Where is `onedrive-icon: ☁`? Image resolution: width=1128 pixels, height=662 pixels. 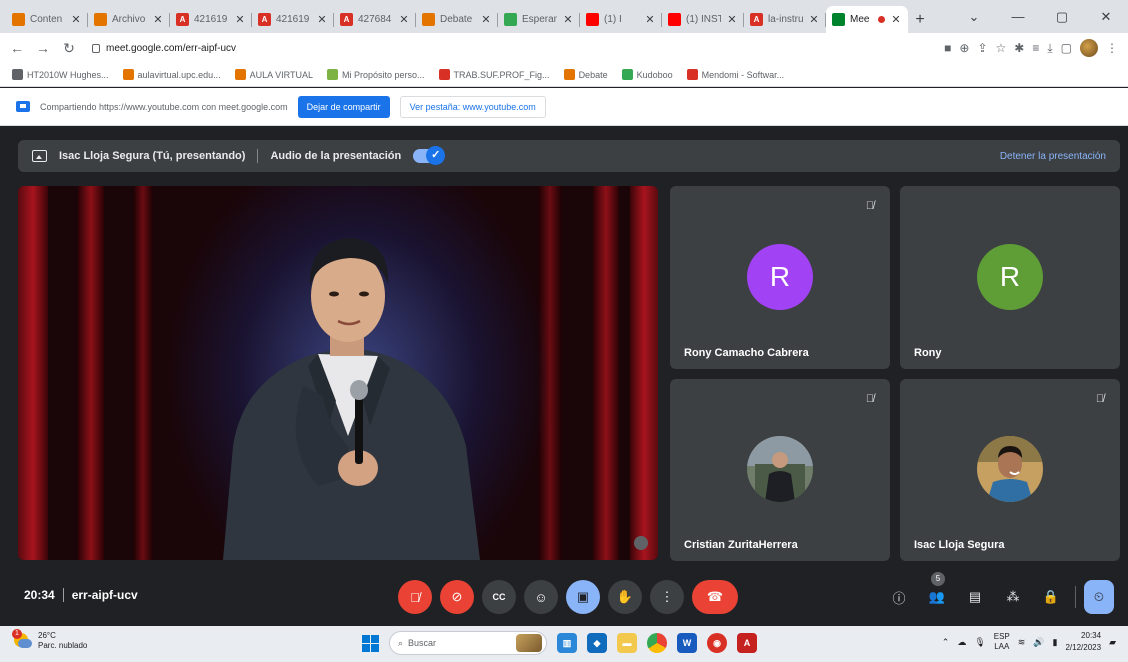 onedrive-icon: ☁ is located at coordinates (961, 642).